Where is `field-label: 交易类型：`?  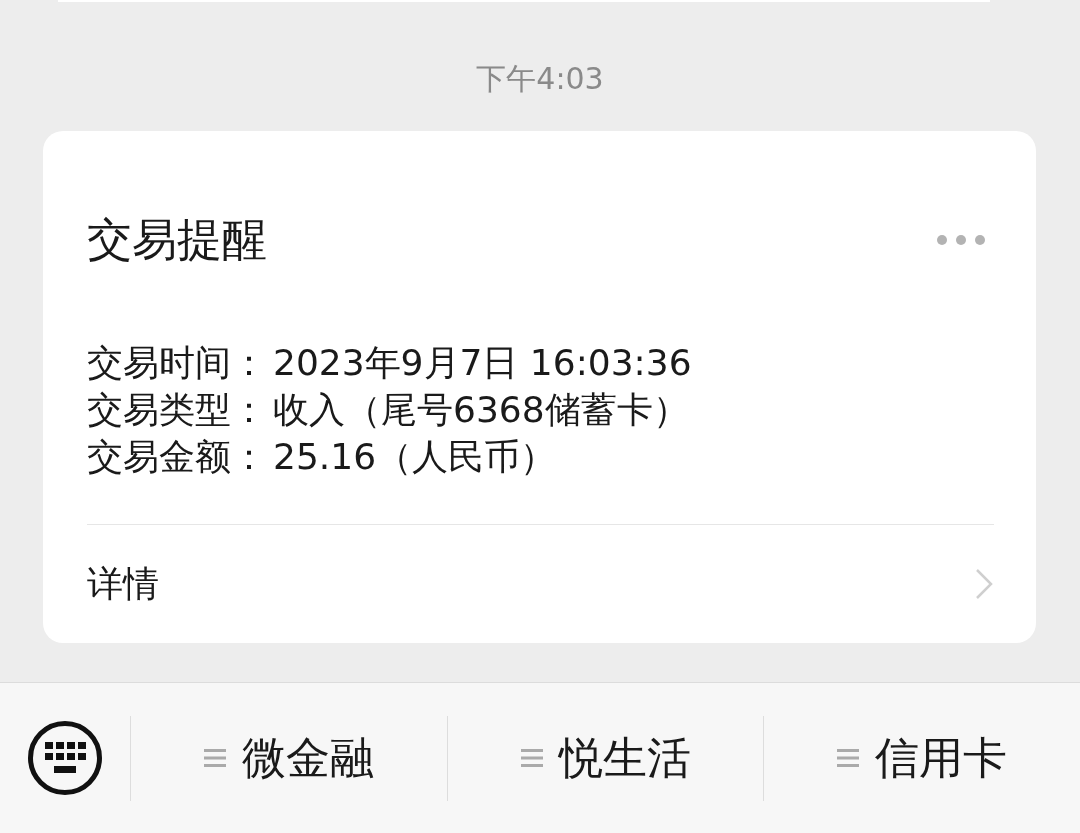 field-label: 交易类型： is located at coordinates (177, 410).